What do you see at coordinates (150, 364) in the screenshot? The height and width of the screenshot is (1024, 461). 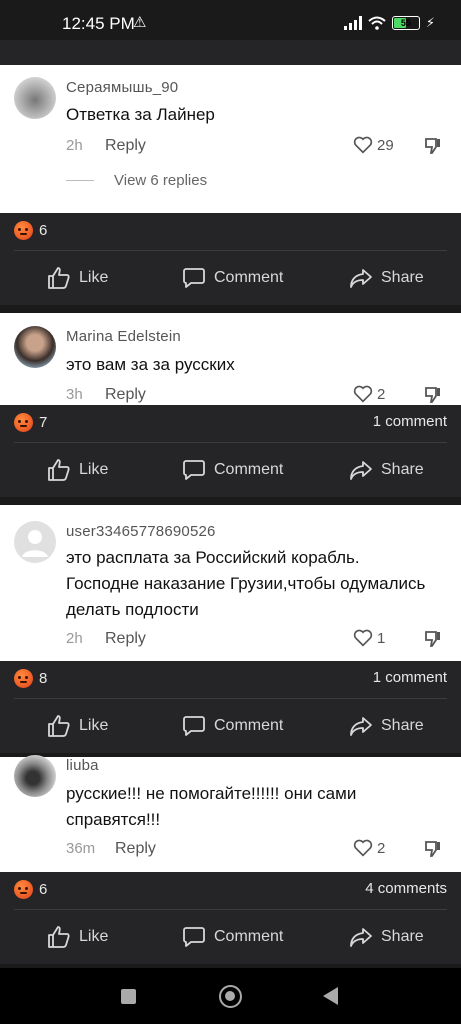 I see `comment-text: это вам за за русских` at bounding box center [150, 364].